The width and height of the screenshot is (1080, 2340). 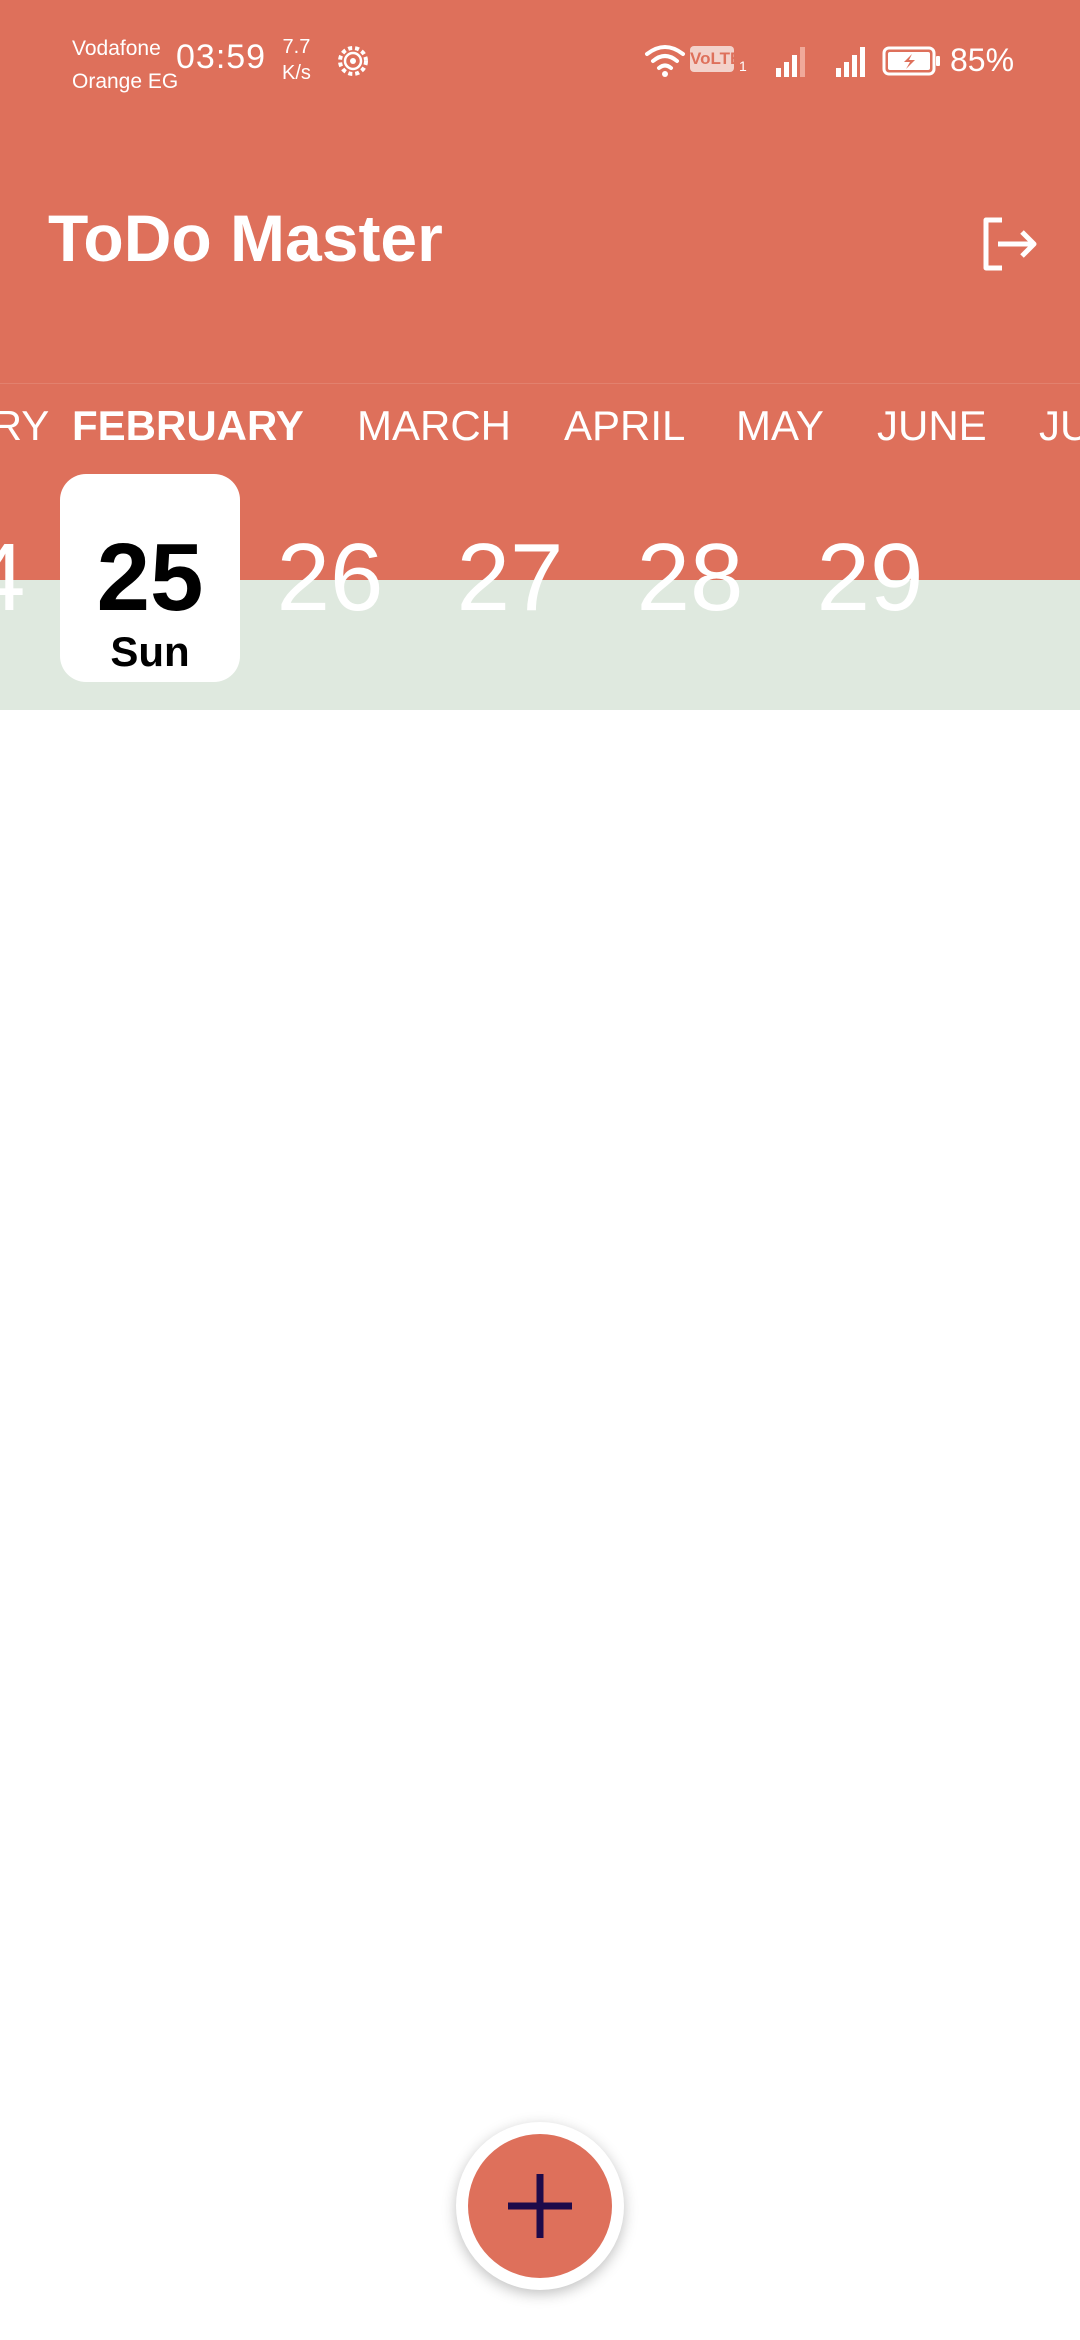 I want to click on add-task-button, so click(x=540, y=2206).